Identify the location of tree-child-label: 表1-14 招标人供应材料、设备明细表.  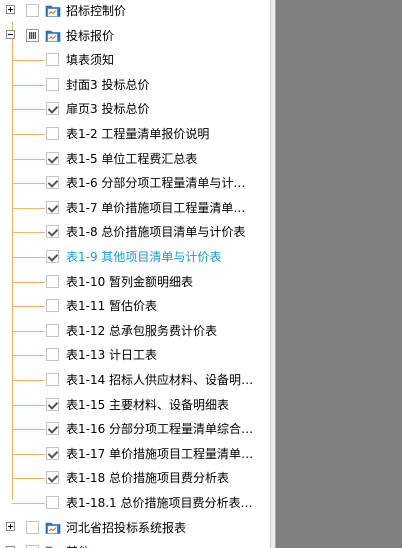
(161, 380).